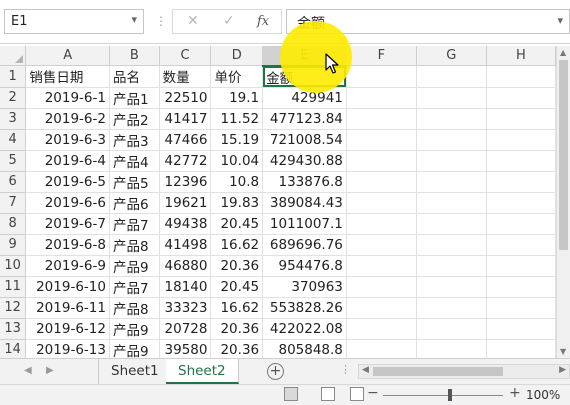 The image size is (570, 405). What do you see at coordinates (134, 182) in the screenshot?
I see `product-cell: 产品5` at bounding box center [134, 182].